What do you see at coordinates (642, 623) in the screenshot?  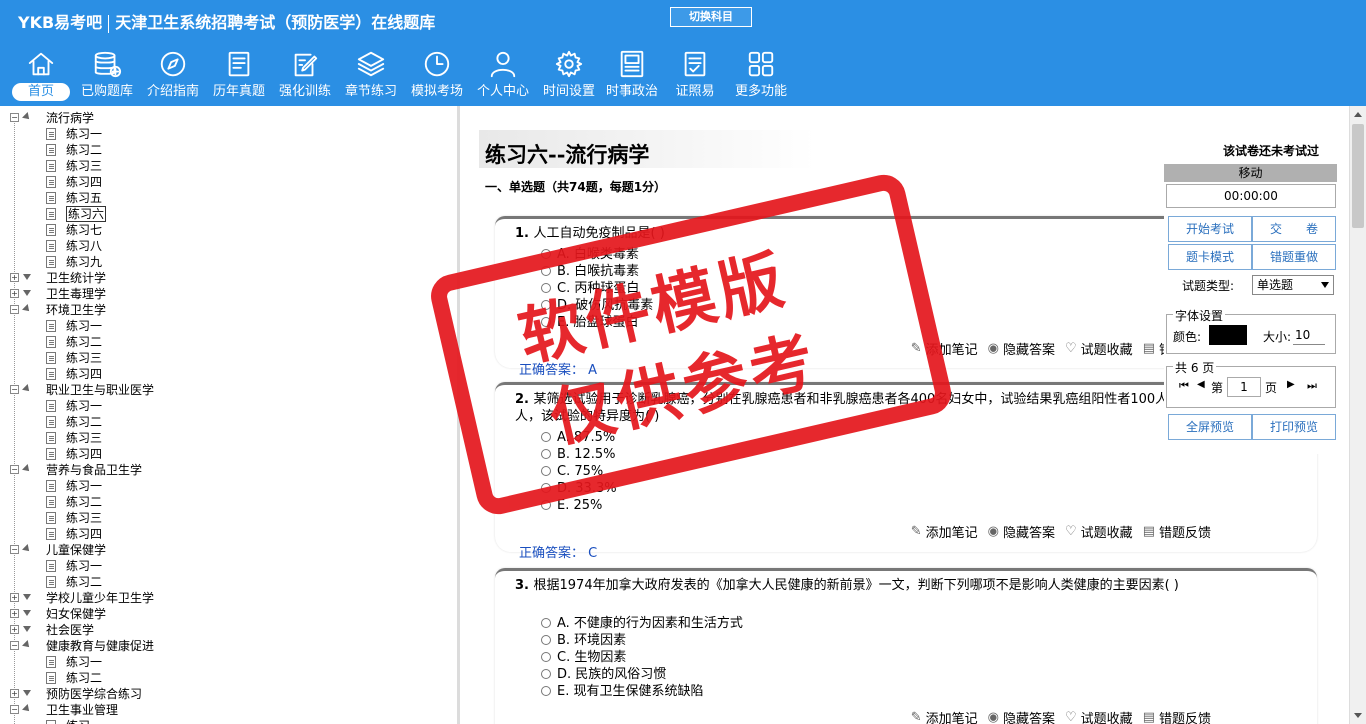 I see `answer-option: A. 不健康的行为因素和生活方式` at bounding box center [642, 623].